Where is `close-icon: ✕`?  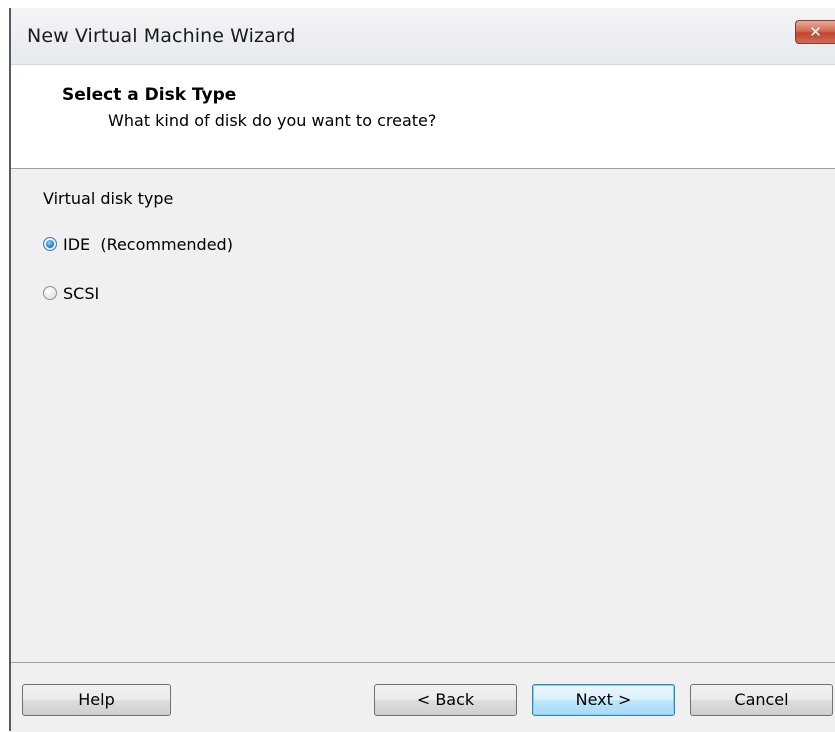 close-icon: ✕ is located at coordinates (815, 32).